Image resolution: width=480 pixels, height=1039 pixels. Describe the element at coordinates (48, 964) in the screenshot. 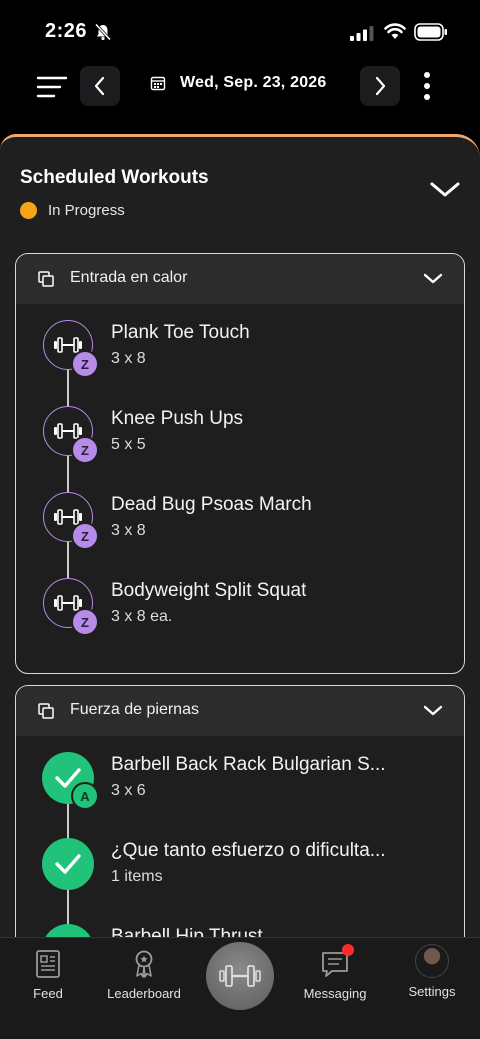

I see `newspaper-icon` at that location.